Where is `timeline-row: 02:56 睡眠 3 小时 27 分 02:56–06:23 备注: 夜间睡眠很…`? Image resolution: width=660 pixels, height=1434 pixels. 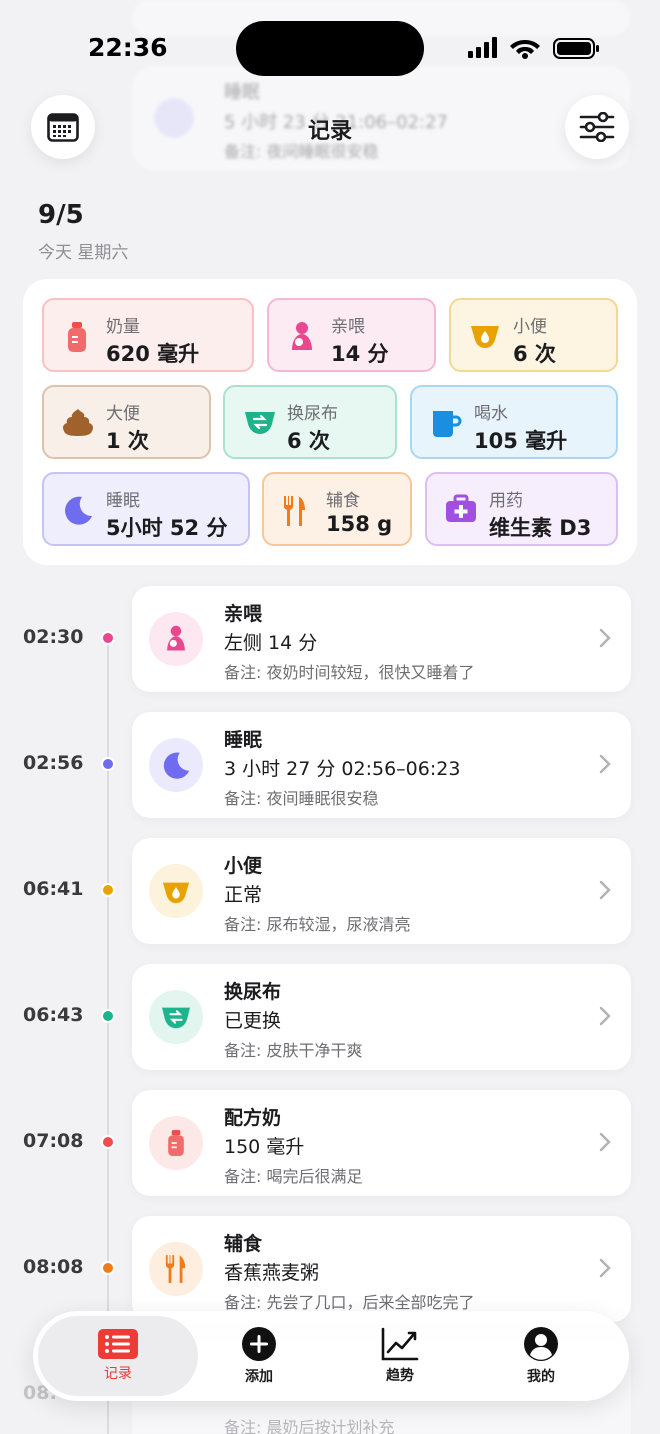 timeline-row: 02:56 睡眠 3 小时 27 分 02:56–06:23 备注: 夜间睡眠很… is located at coordinates (330, 765).